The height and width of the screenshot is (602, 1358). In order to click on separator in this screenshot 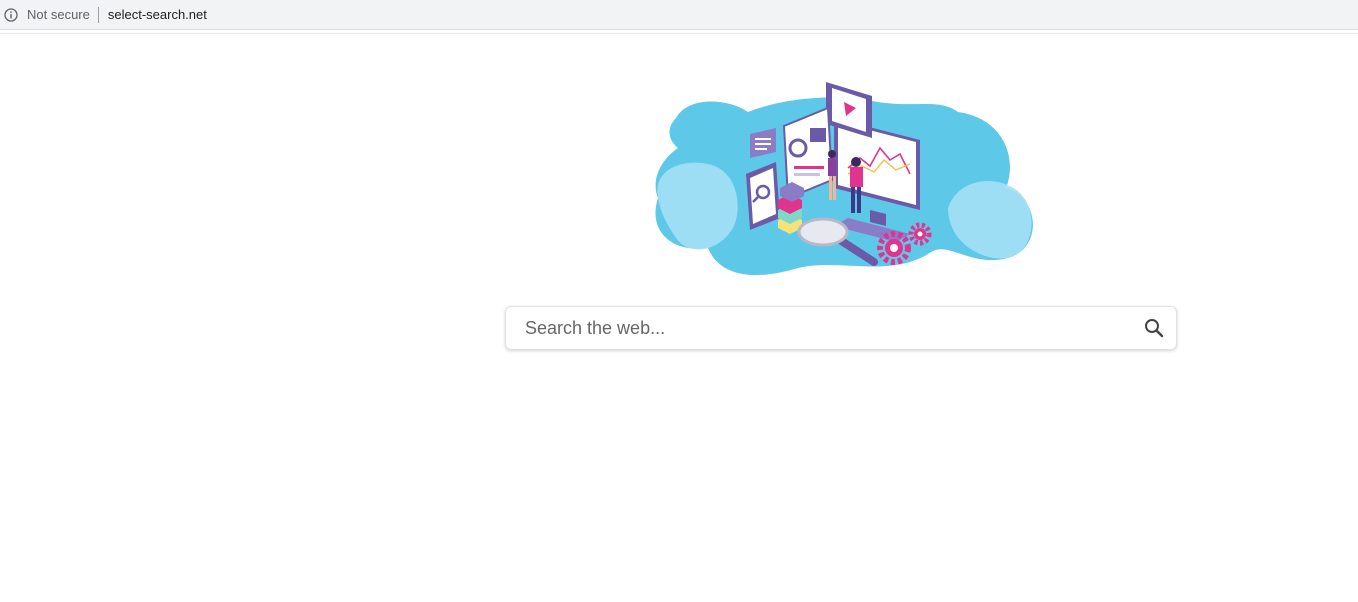, I will do `click(98, 14)`.